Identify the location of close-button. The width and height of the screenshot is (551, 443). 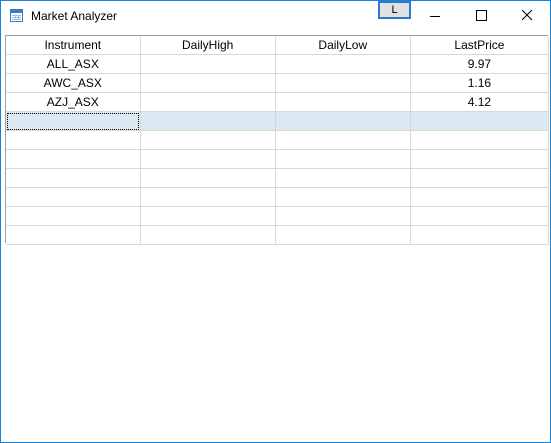
(527, 16).